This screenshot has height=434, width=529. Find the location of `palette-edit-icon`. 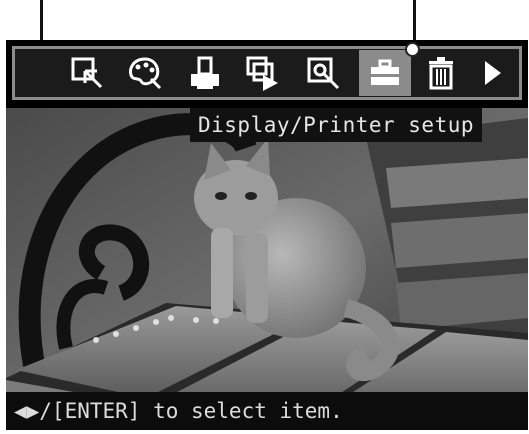

palette-edit-icon is located at coordinates (145, 73).